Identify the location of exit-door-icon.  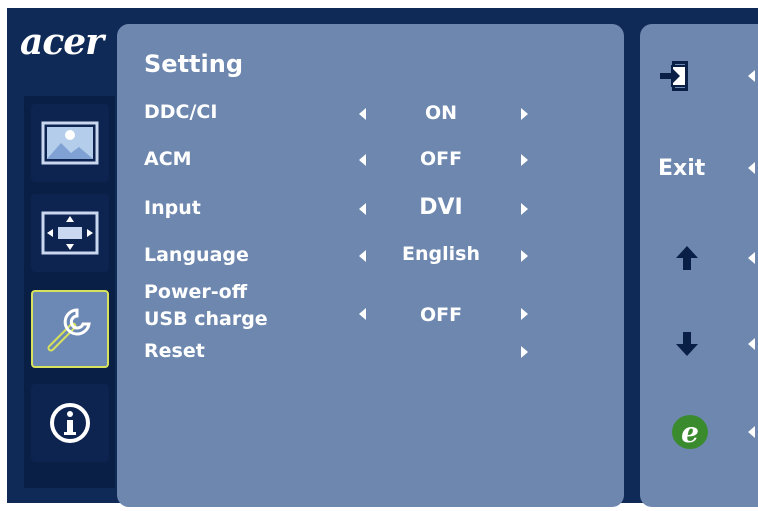
(674, 76).